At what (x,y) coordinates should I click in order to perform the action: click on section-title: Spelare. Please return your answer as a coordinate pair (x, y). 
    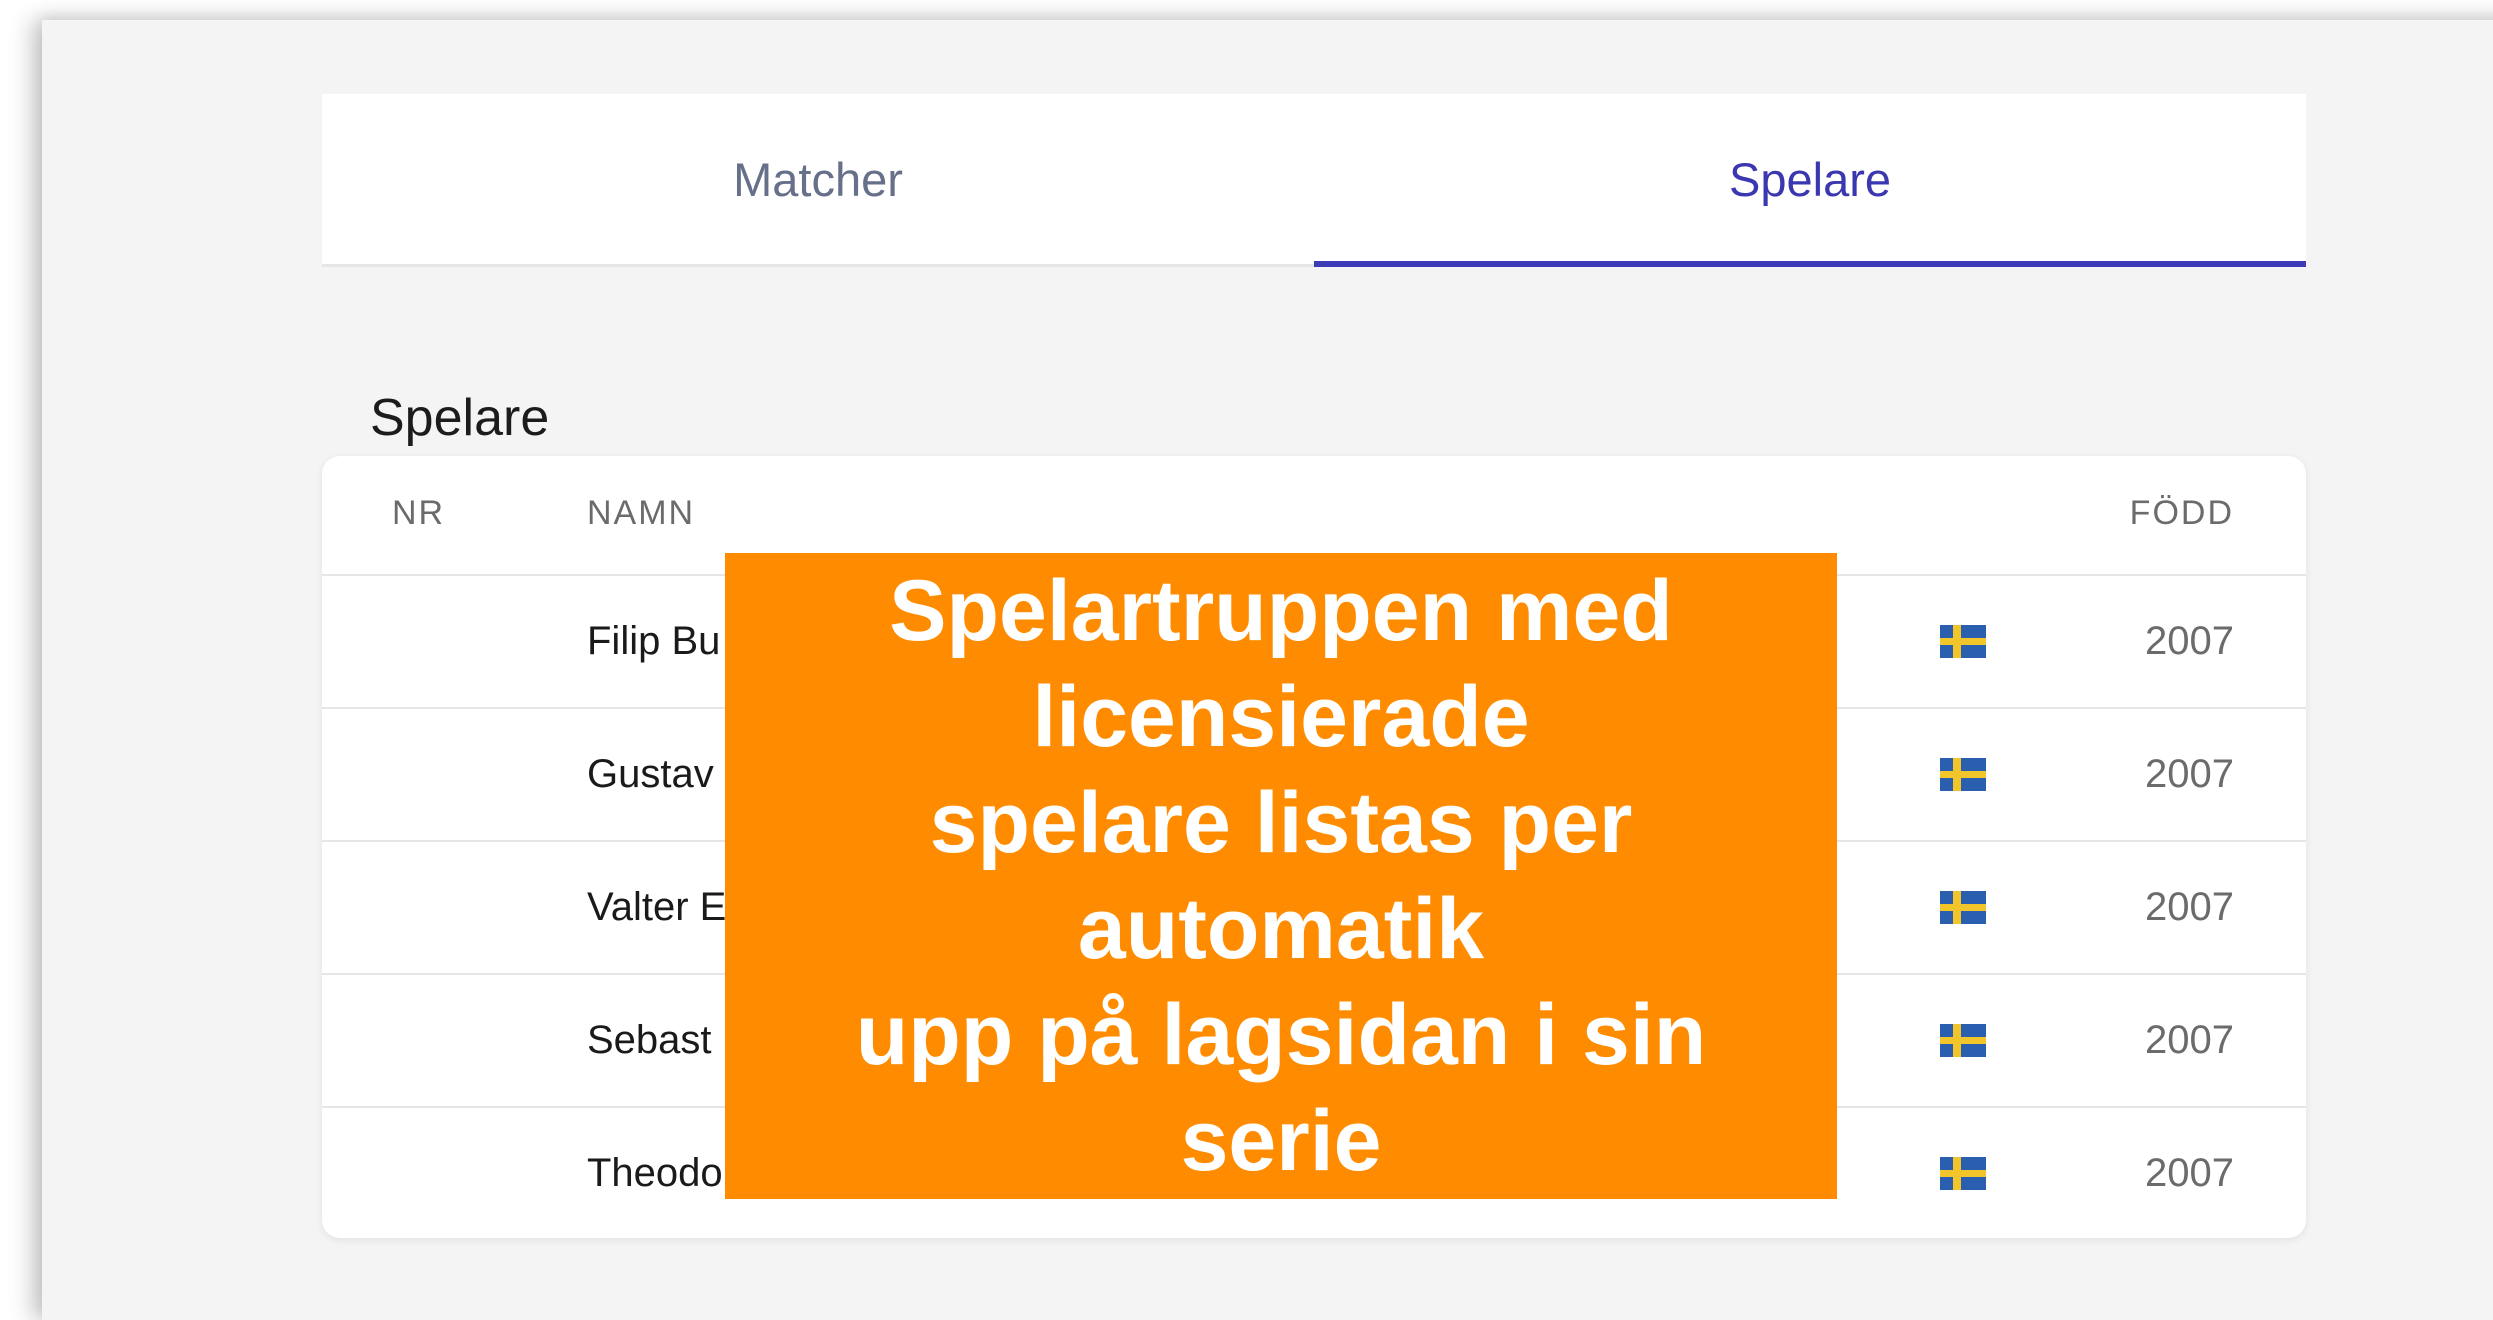
    Looking at the image, I should click on (460, 418).